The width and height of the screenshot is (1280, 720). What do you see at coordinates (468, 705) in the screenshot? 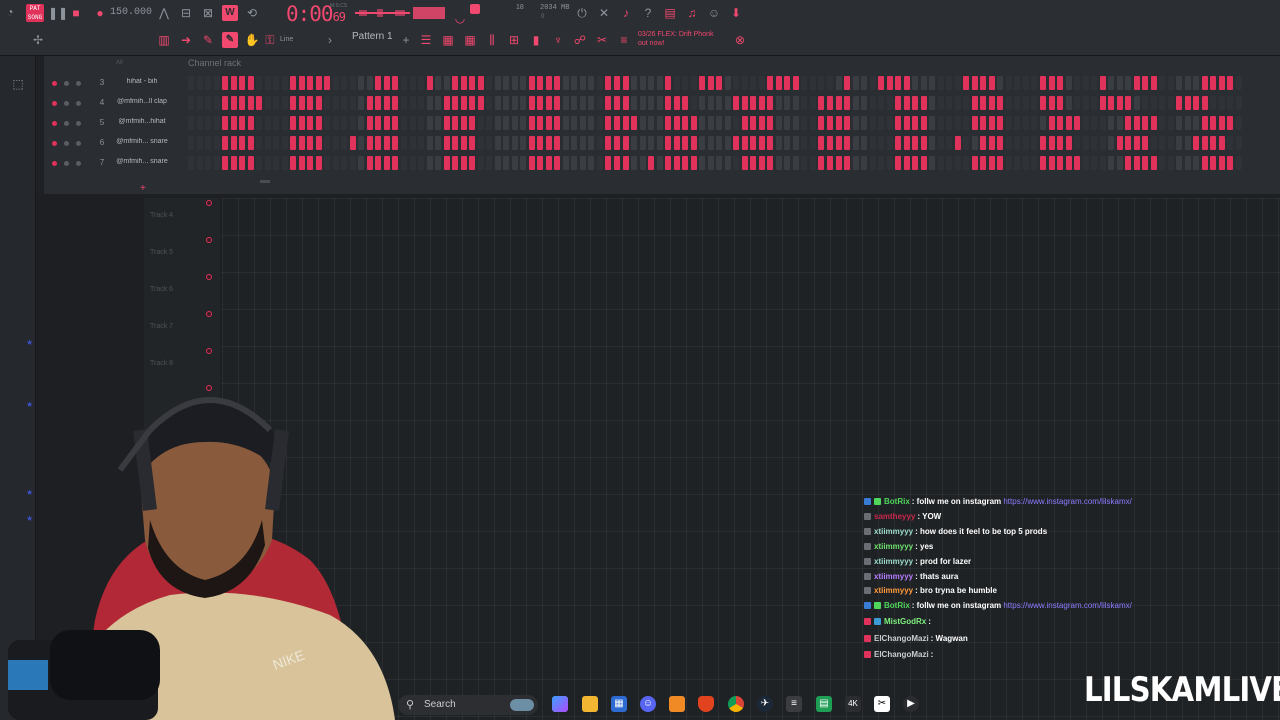
I see `taskbar-search: ⚲ Search` at bounding box center [468, 705].